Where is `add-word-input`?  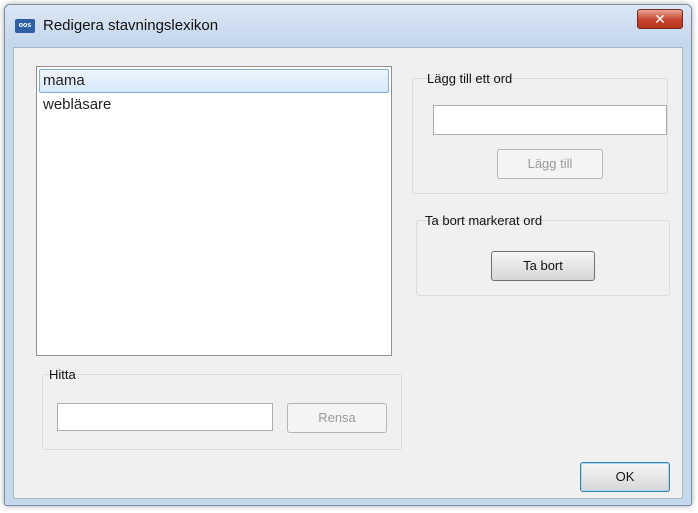 add-word-input is located at coordinates (550, 120).